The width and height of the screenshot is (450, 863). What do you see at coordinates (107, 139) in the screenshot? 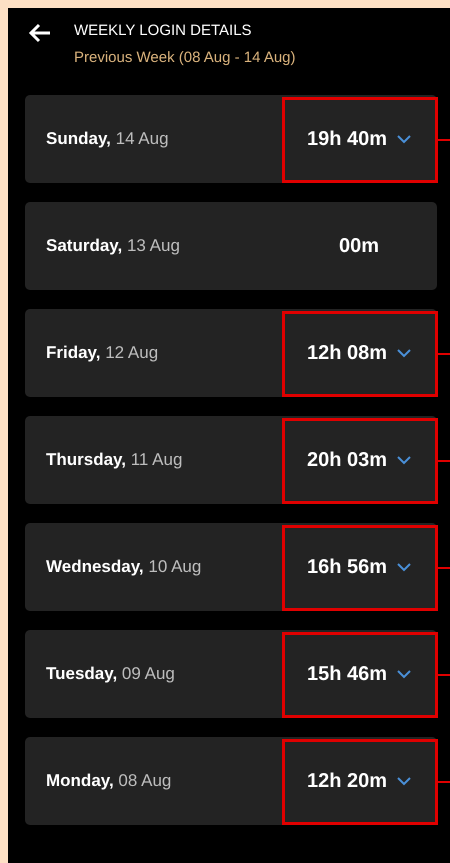
I see `day-label: Sunday, 14 Aug` at bounding box center [107, 139].